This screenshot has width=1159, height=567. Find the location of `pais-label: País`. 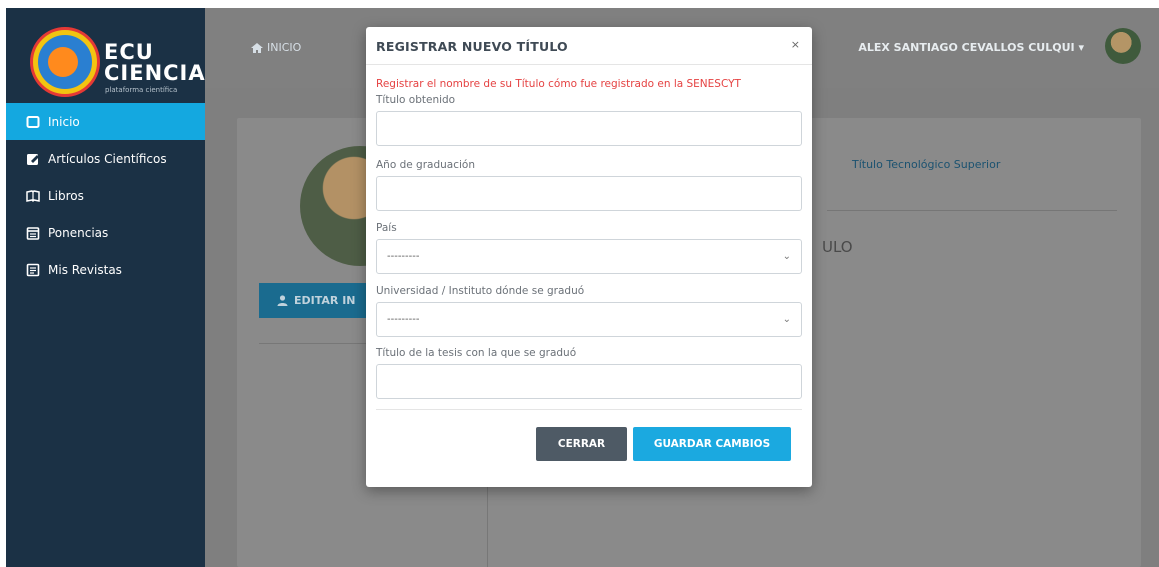

pais-label: País is located at coordinates (386, 228).